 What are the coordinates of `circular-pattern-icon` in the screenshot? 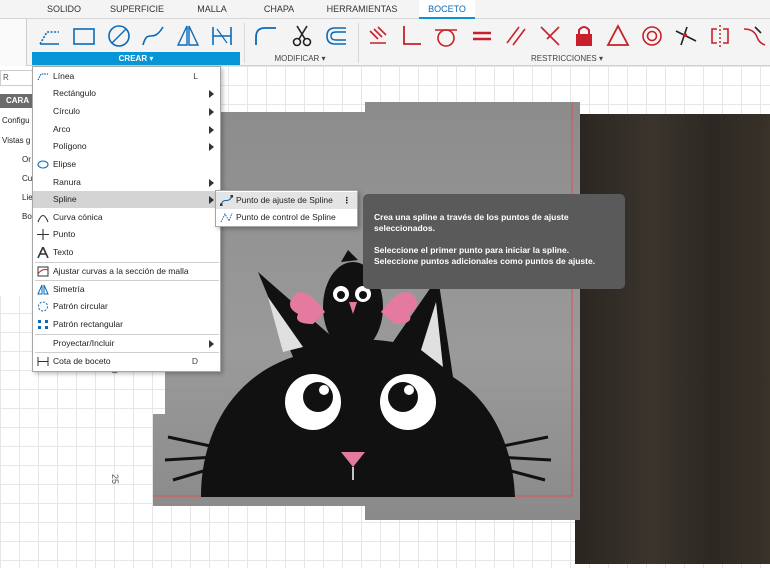 It's located at (43, 306).